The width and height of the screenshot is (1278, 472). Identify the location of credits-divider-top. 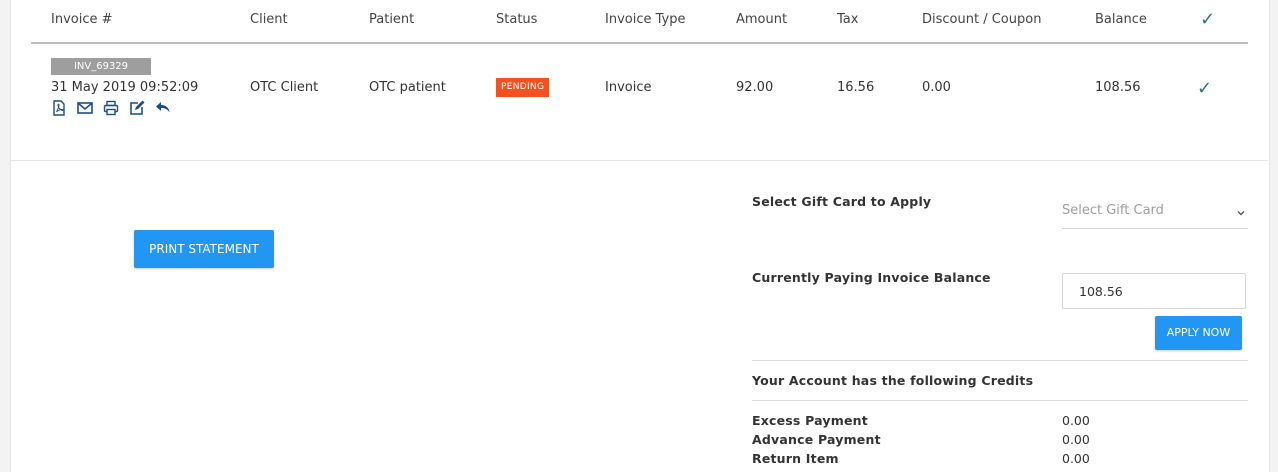
(1000, 360).